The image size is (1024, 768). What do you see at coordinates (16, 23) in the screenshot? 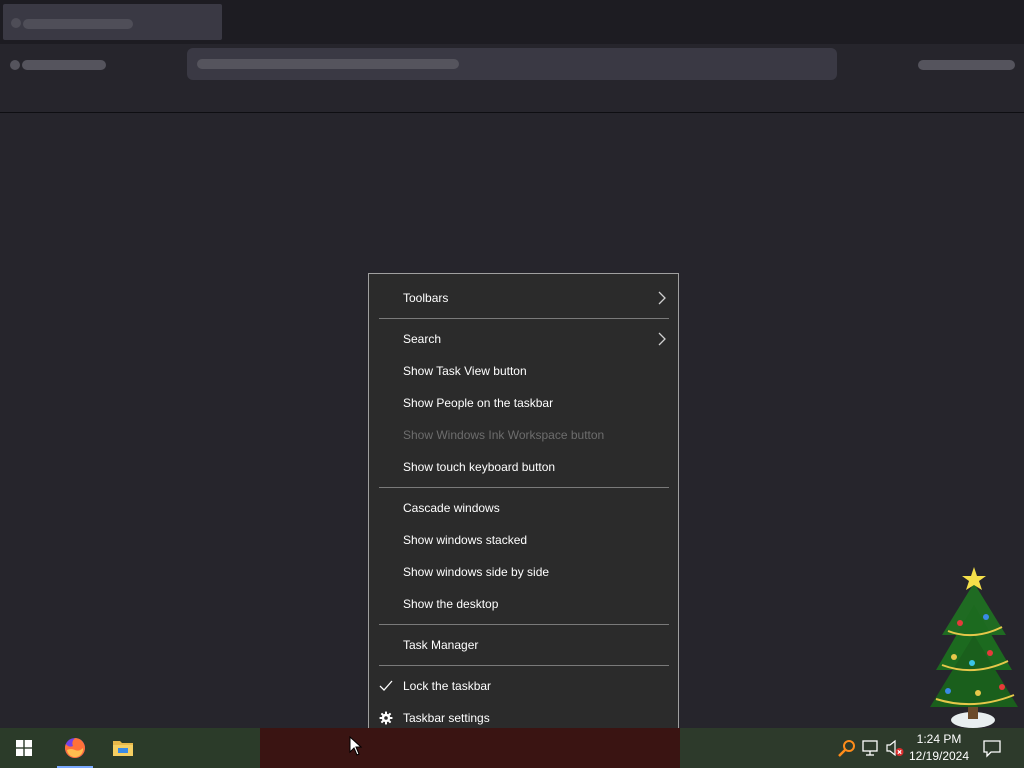
I see `tab-favicon-icon` at bounding box center [16, 23].